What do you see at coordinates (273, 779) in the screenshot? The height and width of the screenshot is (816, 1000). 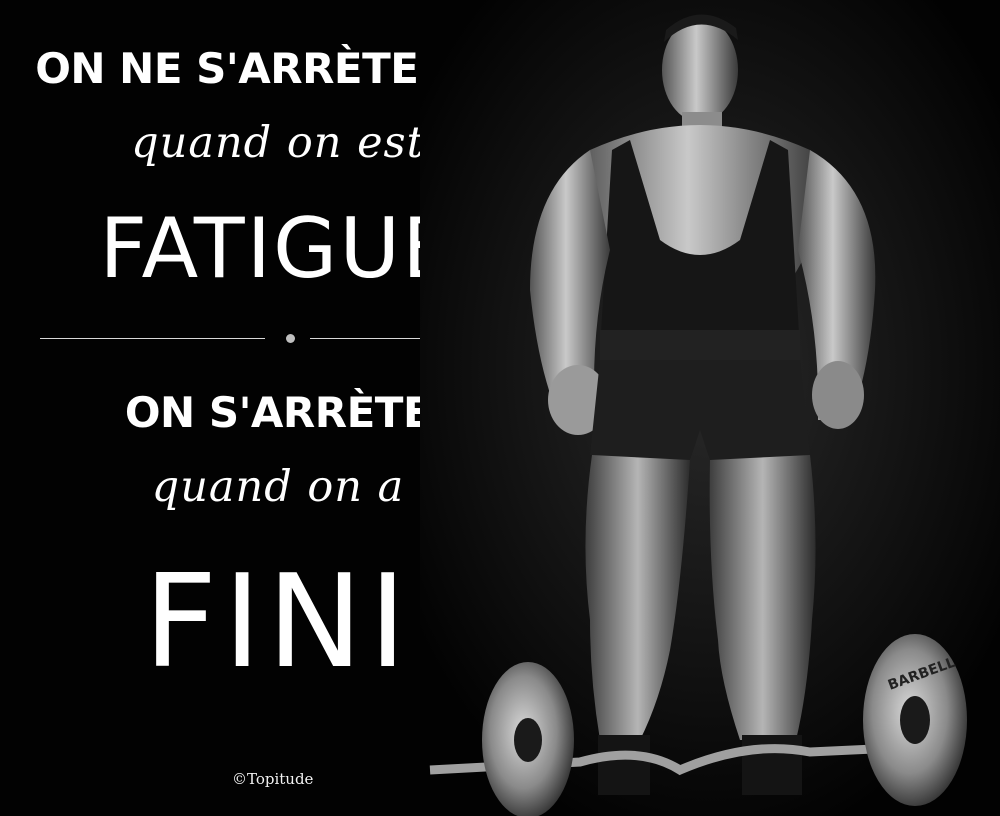 I see `copyright-text: ©Topitude` at bounding box center [273, 779].